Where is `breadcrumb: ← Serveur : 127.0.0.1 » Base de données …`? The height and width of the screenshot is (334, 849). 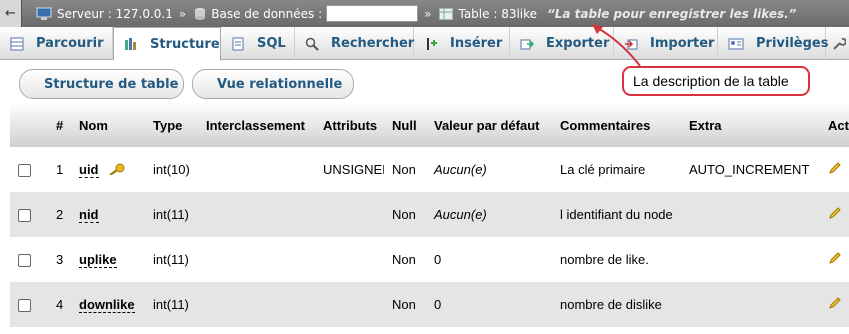
breadcrumb: ← Serveur : 127.0.0.1 » Base de données … is located at coordinates (424, 13).